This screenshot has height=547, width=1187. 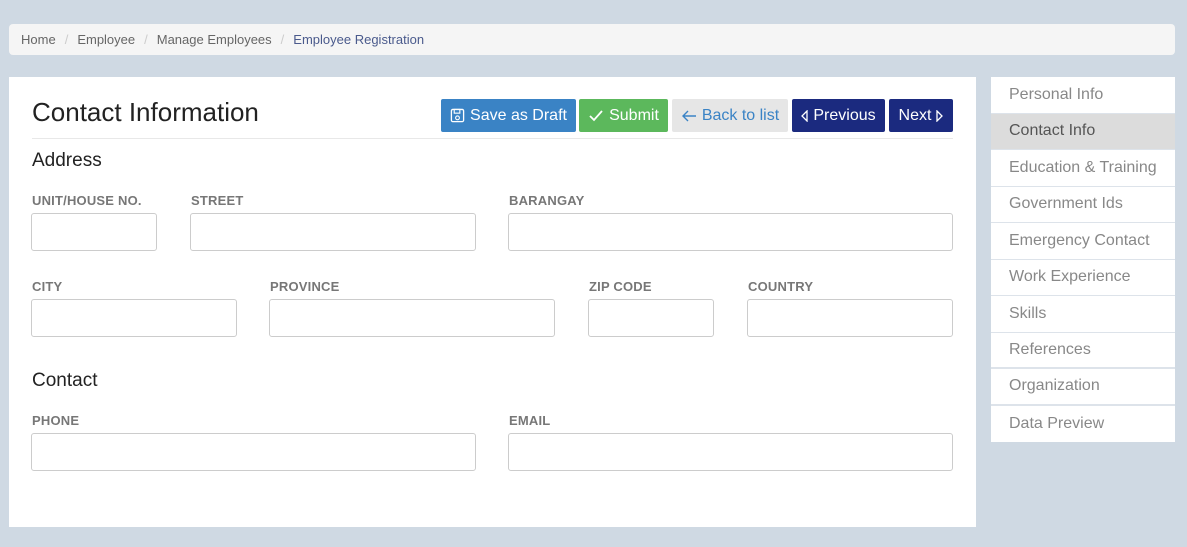 I want to click on next-label: Next, so click(x=915, y=115).